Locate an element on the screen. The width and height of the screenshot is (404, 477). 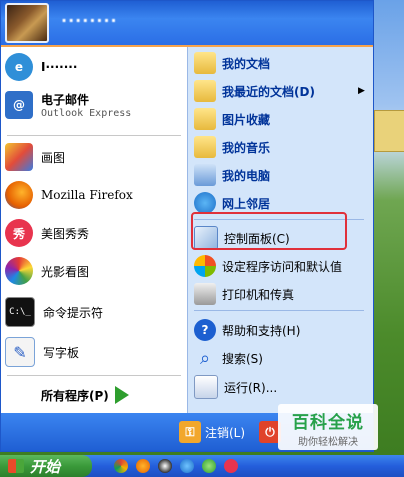
command-prompt-icon: C:\_ is located at coordinates (20, 312).